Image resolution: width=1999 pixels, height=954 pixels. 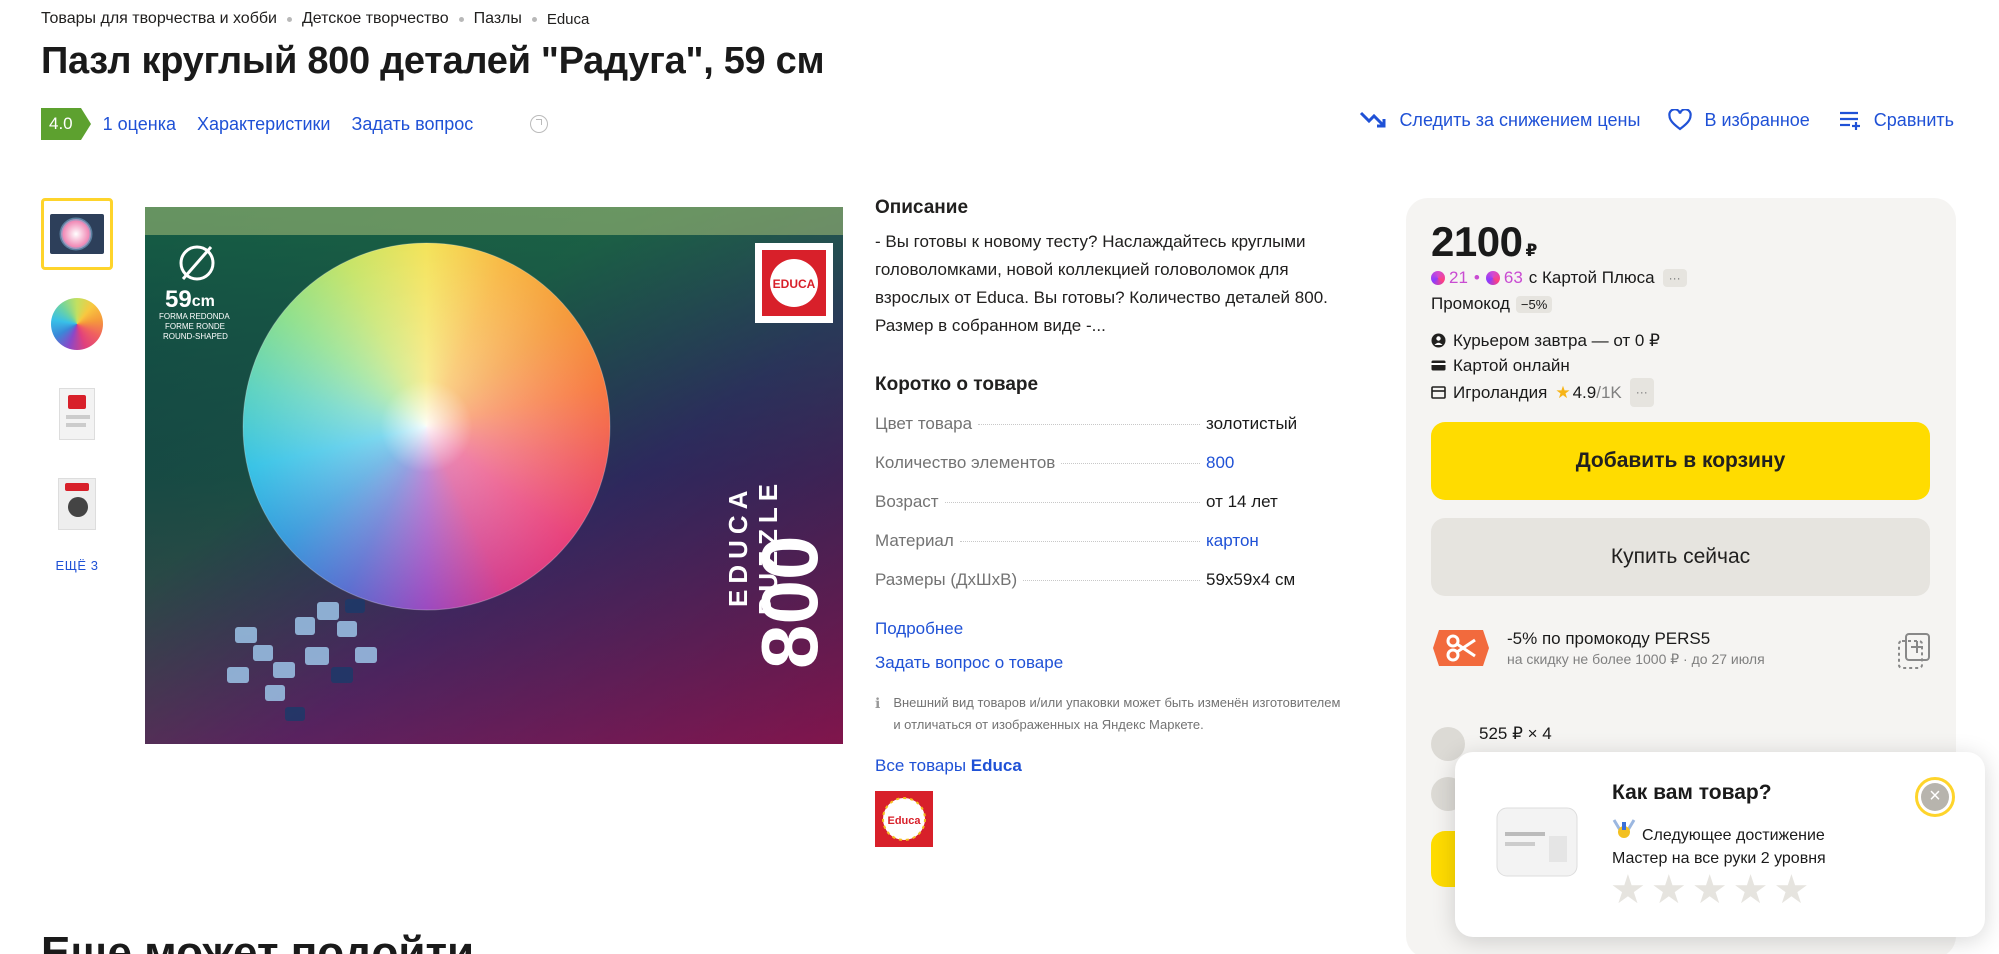 What do you see at coordinates (1669, 890) in the screenshot?
I see `star-2-icon: ★` at bounding box center [1669, 890].